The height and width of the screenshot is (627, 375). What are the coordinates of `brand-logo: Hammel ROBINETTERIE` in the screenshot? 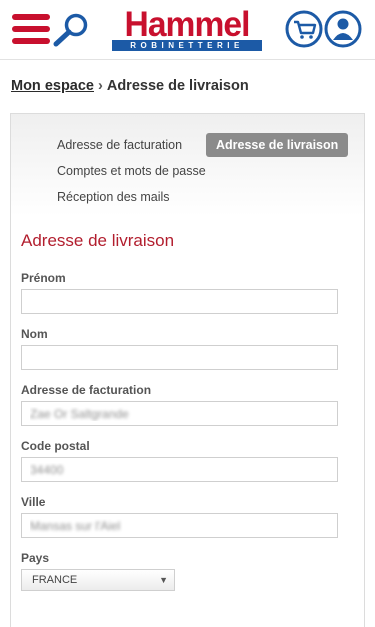 It's located at (187, 29).